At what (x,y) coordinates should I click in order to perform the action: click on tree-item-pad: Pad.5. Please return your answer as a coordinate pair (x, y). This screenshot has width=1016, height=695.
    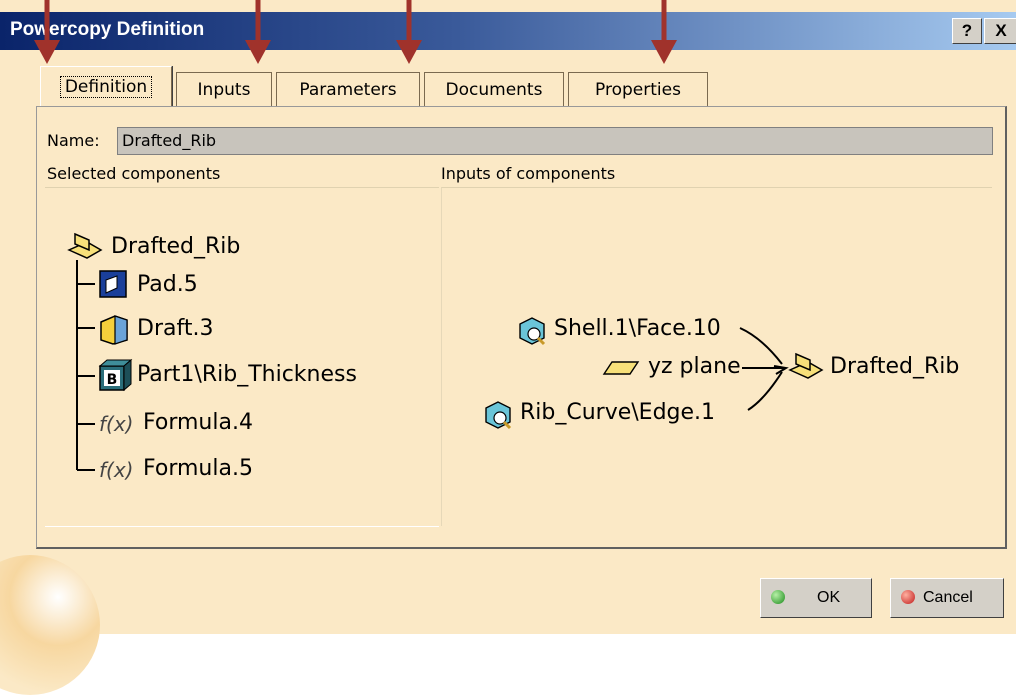
    Looking at the image, I should click on (167, 284).